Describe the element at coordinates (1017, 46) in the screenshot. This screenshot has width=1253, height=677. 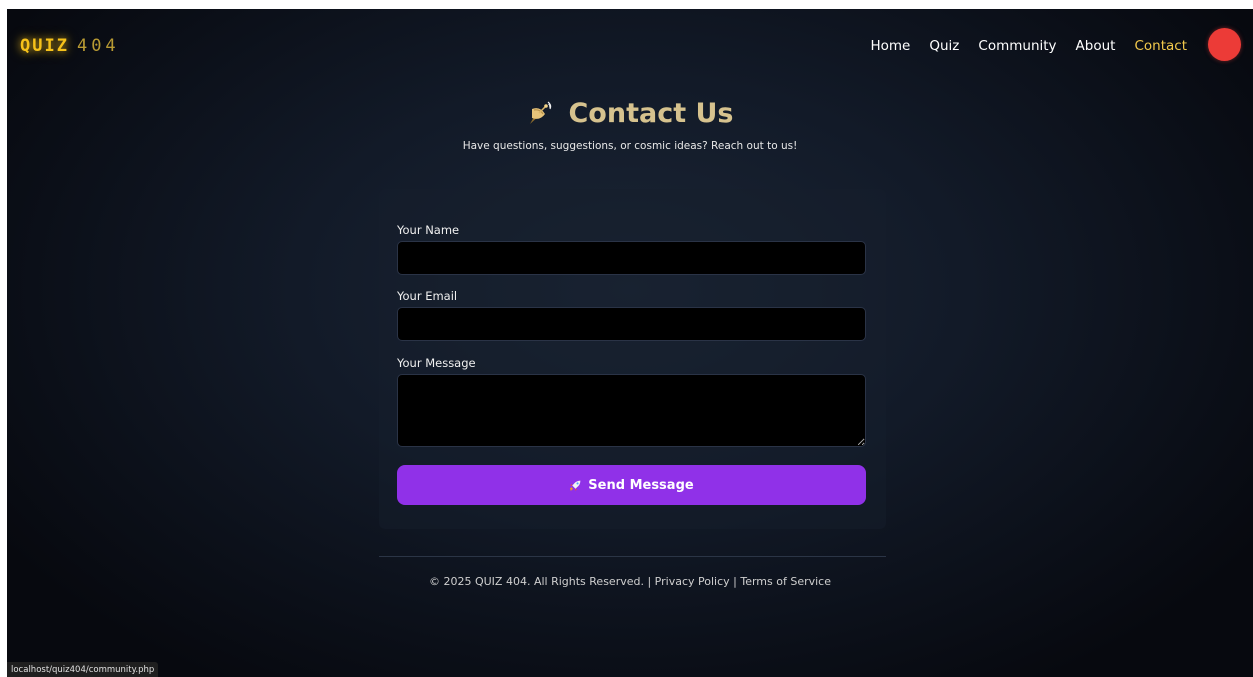
I see `nav-community: Community` at that location.